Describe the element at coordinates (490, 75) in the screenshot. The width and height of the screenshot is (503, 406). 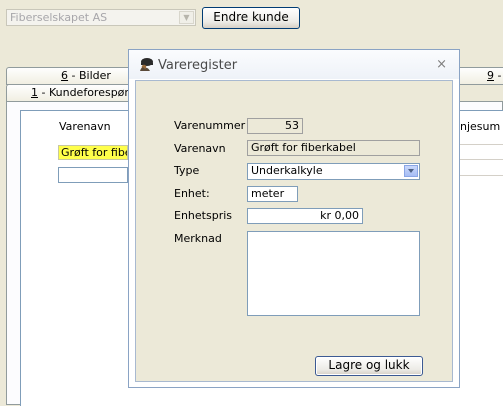
I see `tab-9-number: 9` at that location.